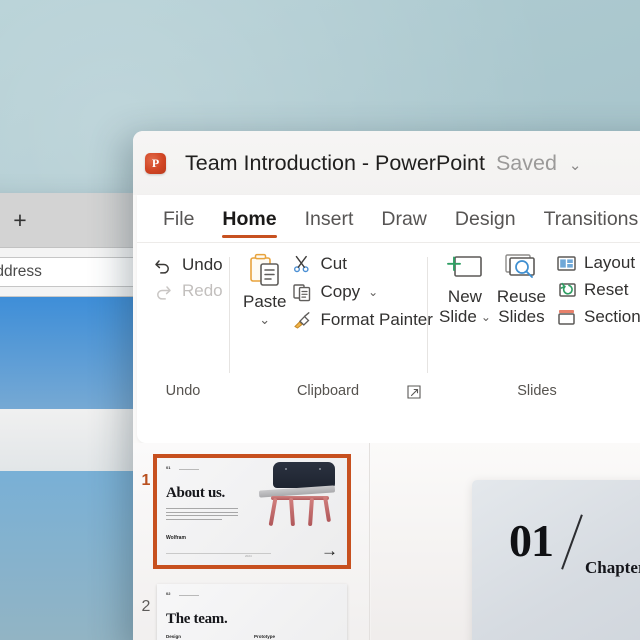 The image size is (640, 640). What do you see at coordinates (72, 555) in the screenshot?
I see `browser-lower-band` at bounding box center [72, 555].